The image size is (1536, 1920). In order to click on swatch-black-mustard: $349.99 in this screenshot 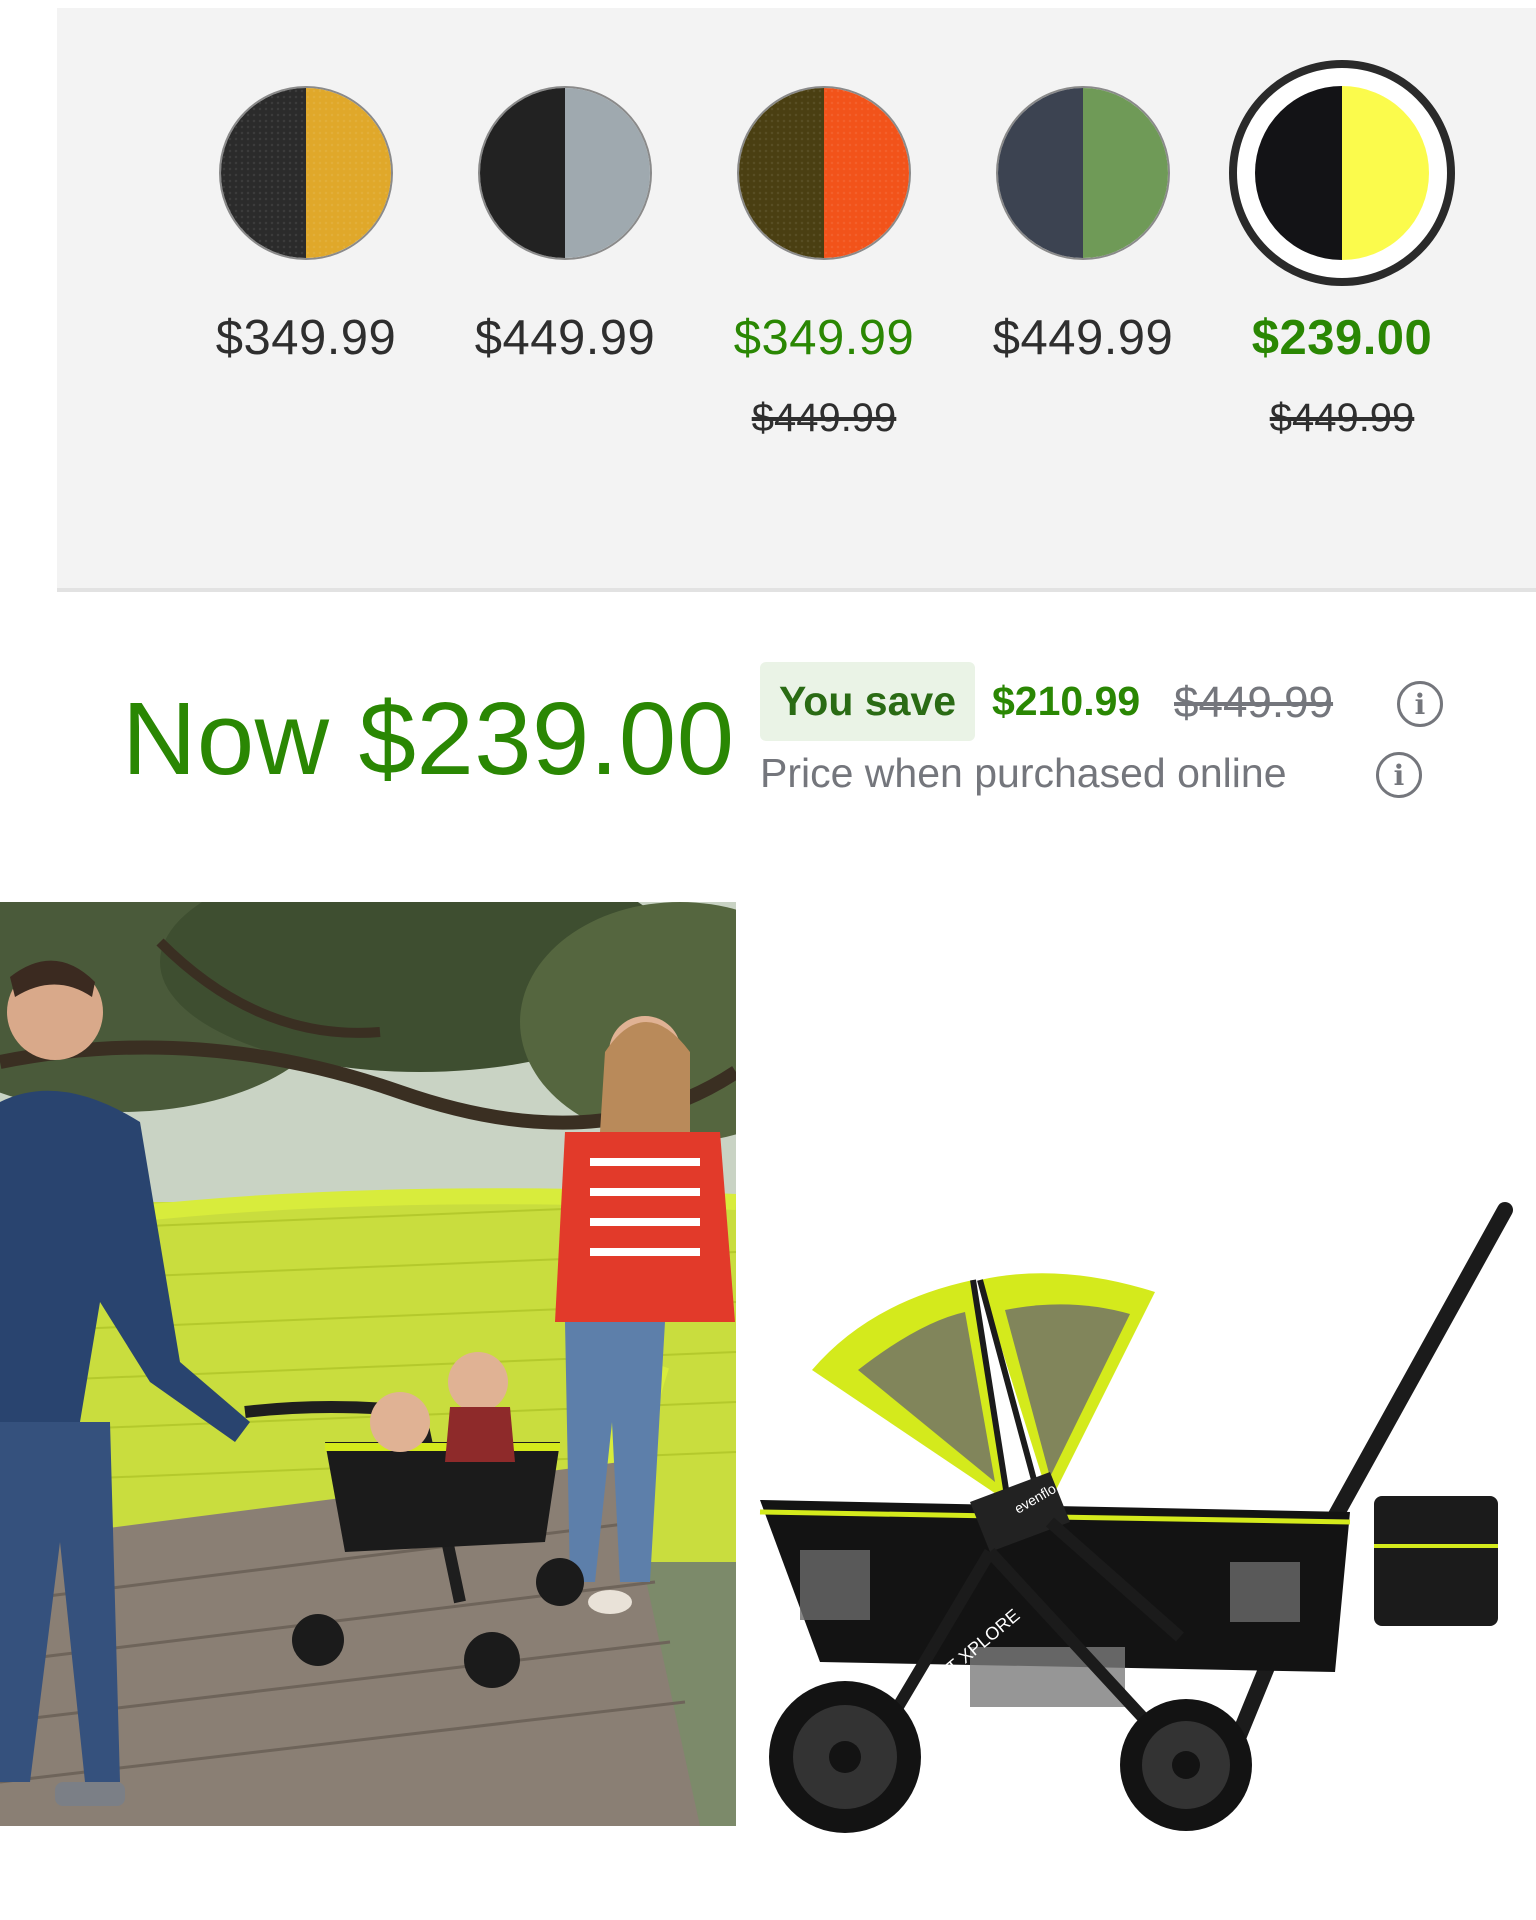, I will do `click(306, 248)`.